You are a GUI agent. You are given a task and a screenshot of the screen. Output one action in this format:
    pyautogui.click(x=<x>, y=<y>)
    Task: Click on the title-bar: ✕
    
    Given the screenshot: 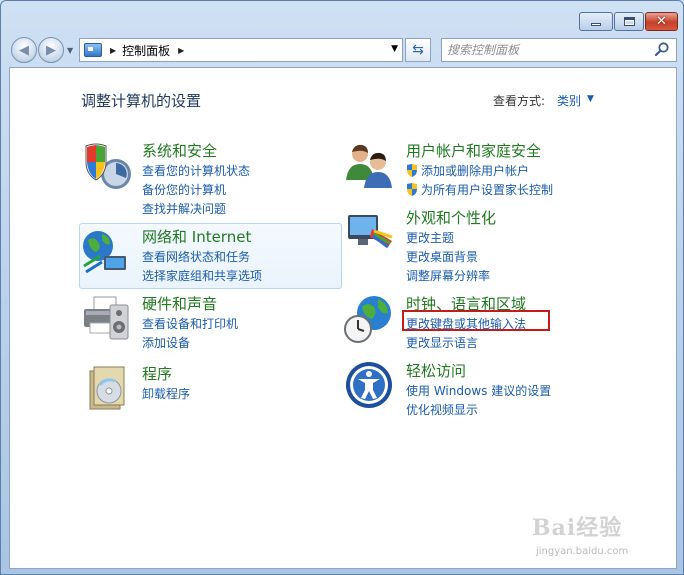 What is the action you would take?
    pyautogui.click(x=342, y=17)
    